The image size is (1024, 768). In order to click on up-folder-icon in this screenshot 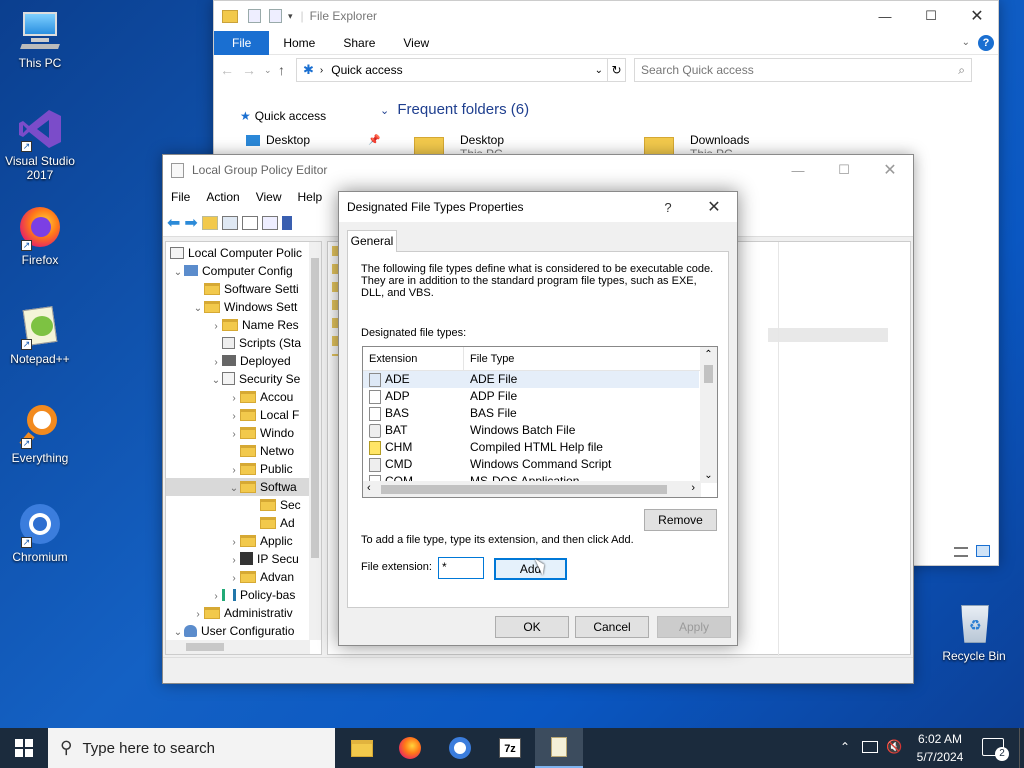, I will do `click(209, 222)`.